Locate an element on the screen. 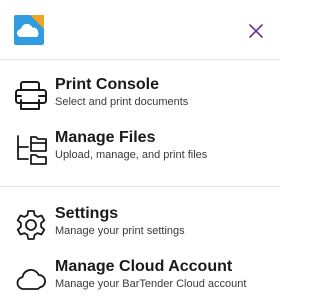 Image resolution: width=320 pixels, height=298 pixels. gear-icon is located at coordinates (31, 225).